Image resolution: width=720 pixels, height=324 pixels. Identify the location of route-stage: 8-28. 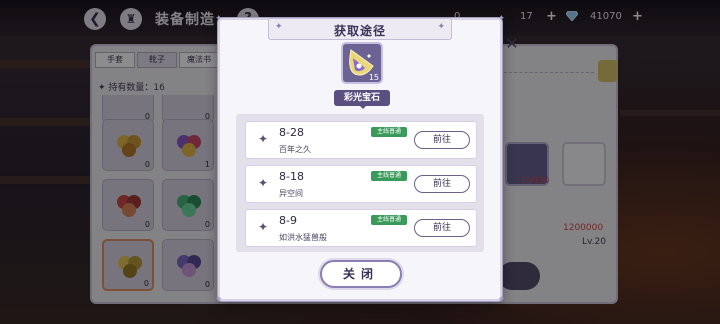
(291, 132).